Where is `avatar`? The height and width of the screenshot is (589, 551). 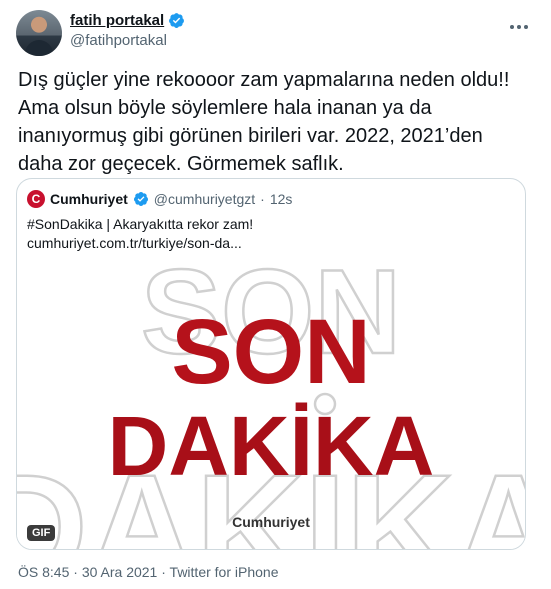
avatar is located at coordinates (39, 33).